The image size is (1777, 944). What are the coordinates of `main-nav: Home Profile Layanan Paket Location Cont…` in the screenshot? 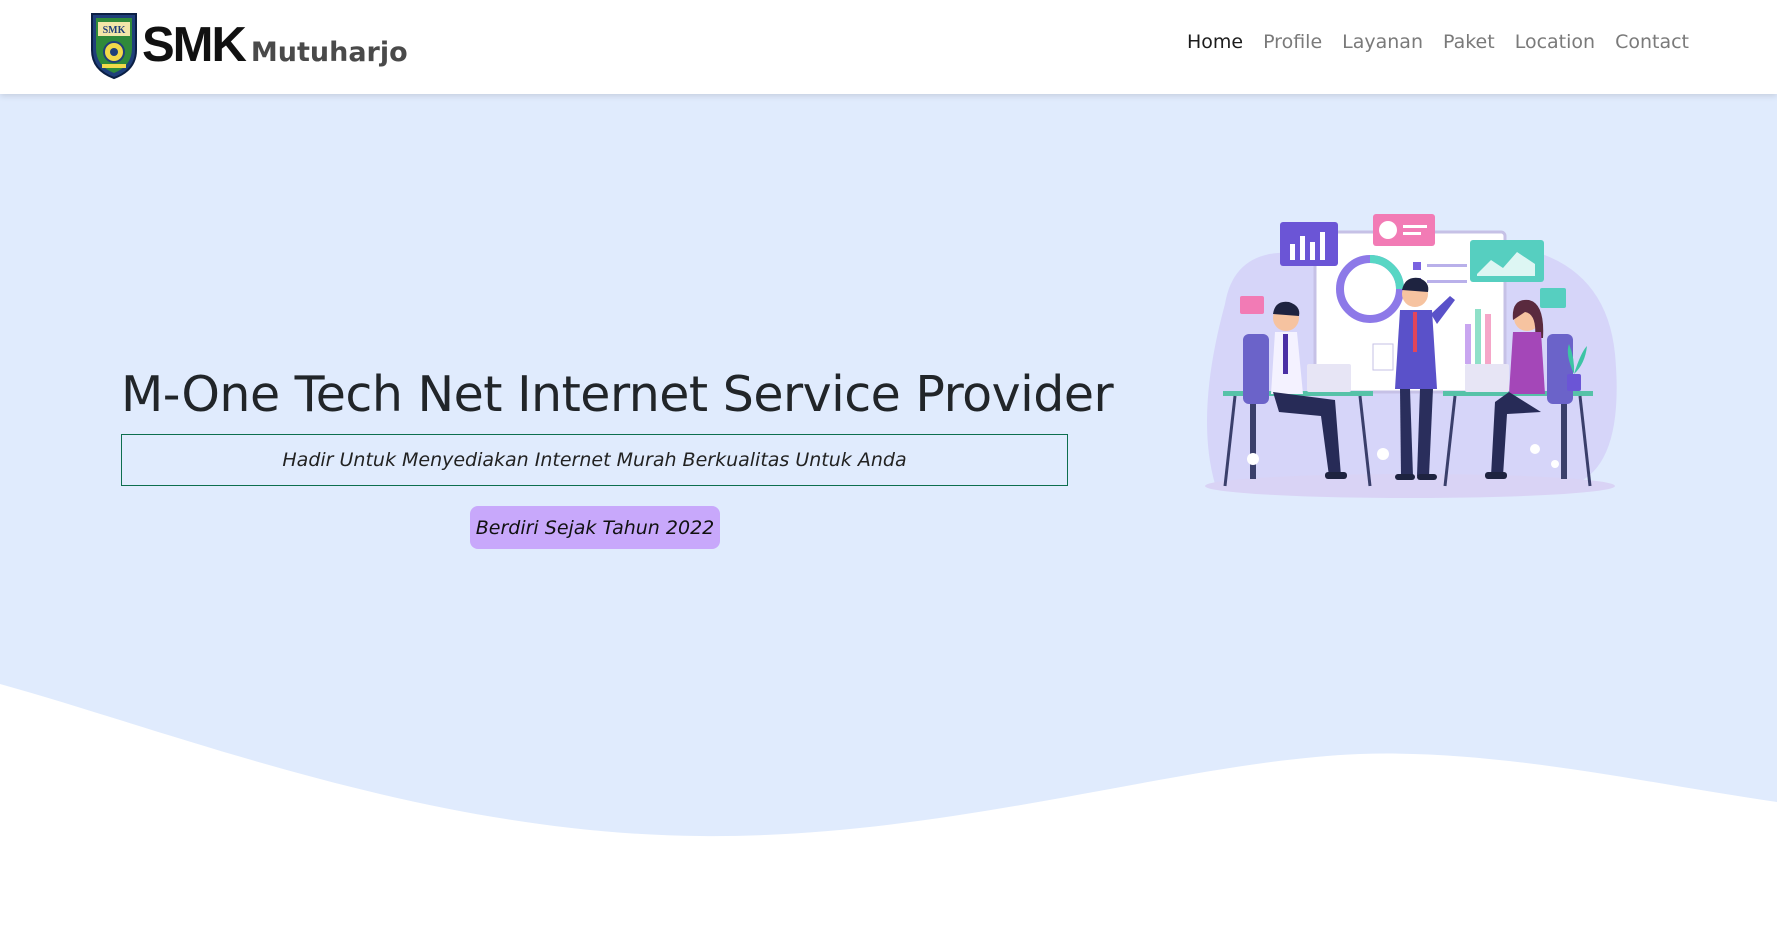 It's located at (1428, 42).